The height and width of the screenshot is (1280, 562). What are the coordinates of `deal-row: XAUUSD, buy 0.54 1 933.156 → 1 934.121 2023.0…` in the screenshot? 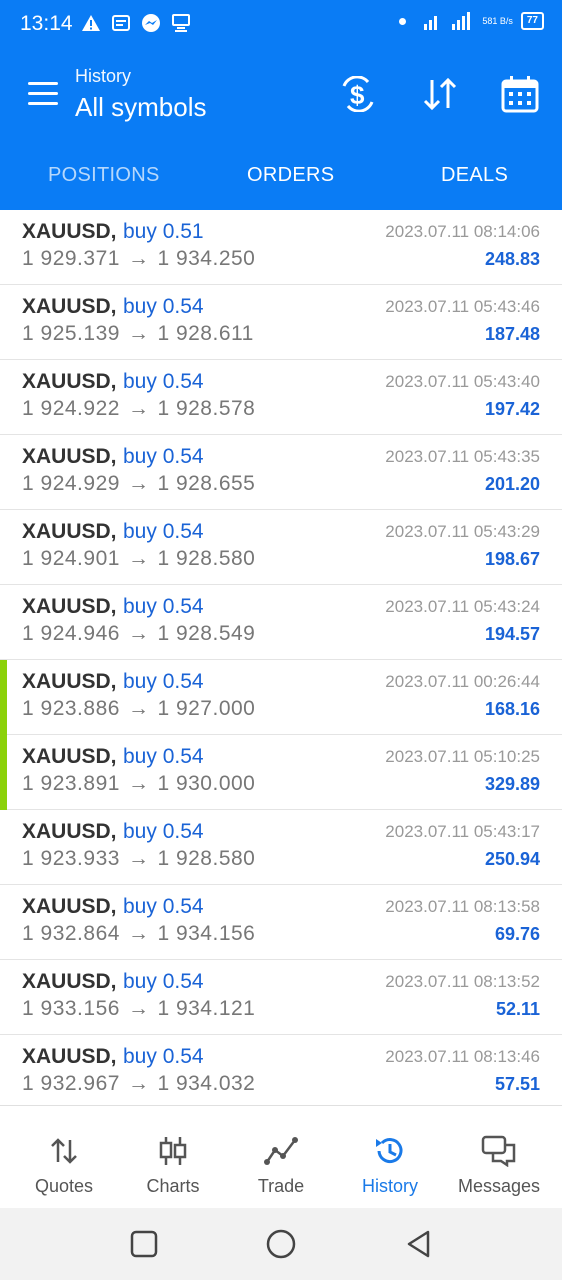 It's located at (281, 997).